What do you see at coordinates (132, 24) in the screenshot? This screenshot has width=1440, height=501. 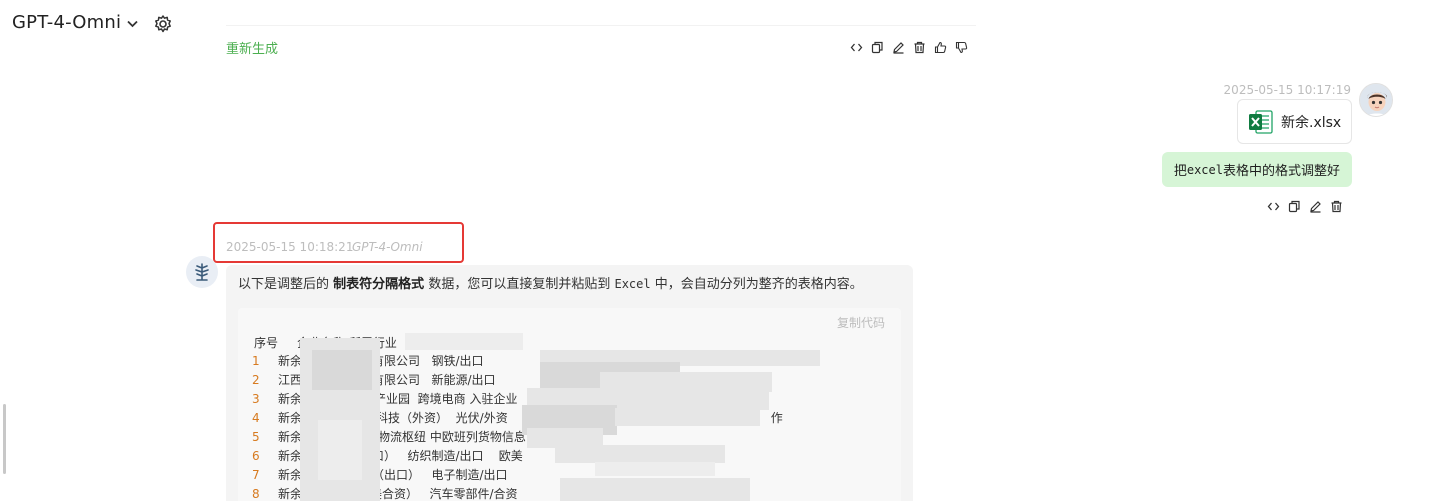 I see `chevron-down-icon` at bounding box center [132, 24].